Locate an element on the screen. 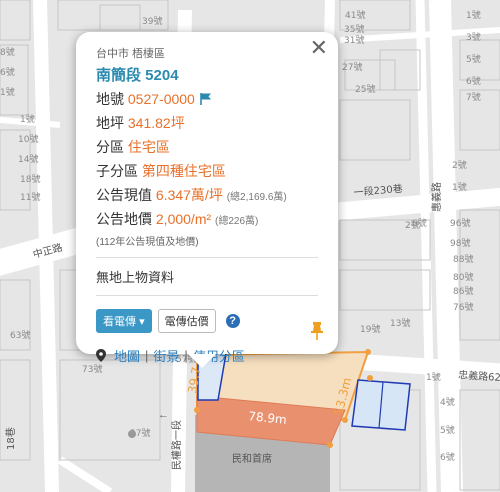 The width and height of the screenshot is (500, 492). estimate-button: 電傳估價 is located at coordinates (186, 321).